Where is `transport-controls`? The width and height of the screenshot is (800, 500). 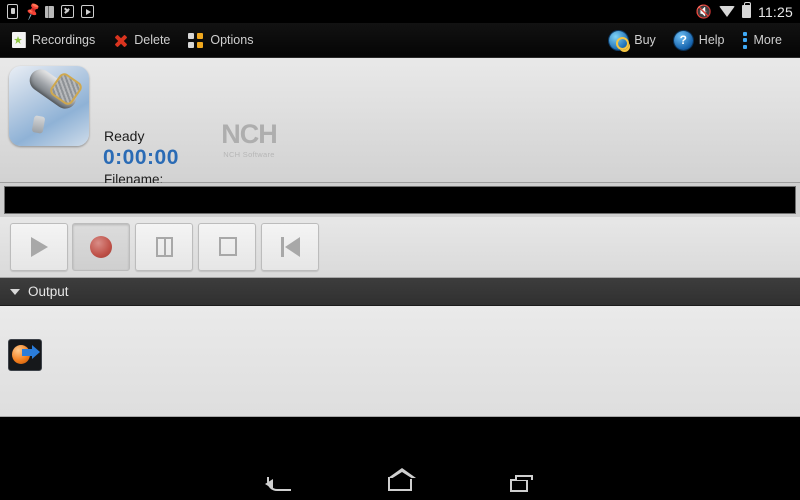 transport-controls is located at coordinates (400, 247).